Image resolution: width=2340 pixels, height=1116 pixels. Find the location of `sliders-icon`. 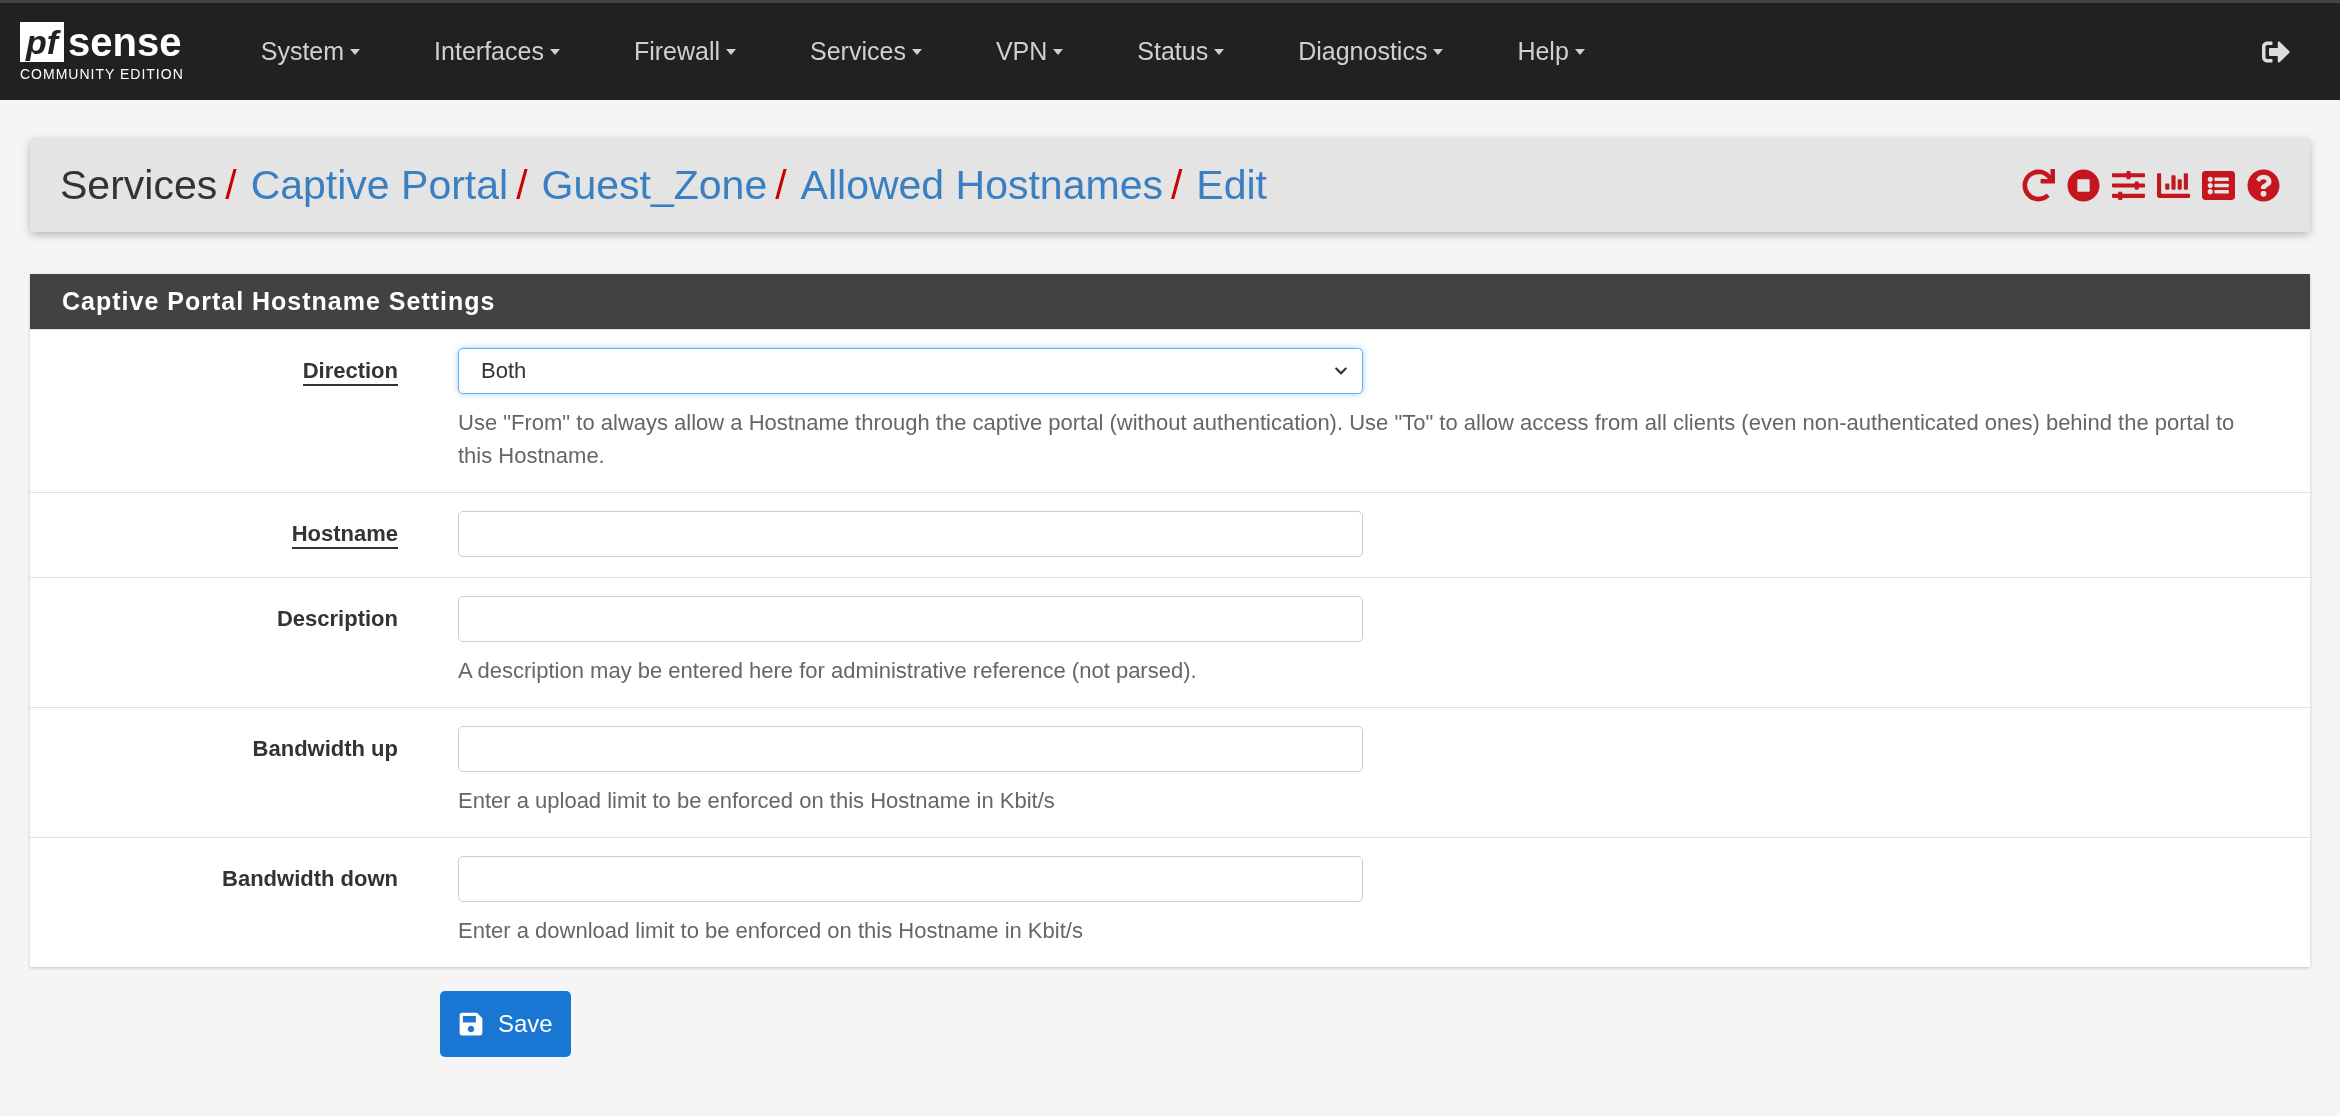

sliders-icon is located at coordinates (2128, 185).